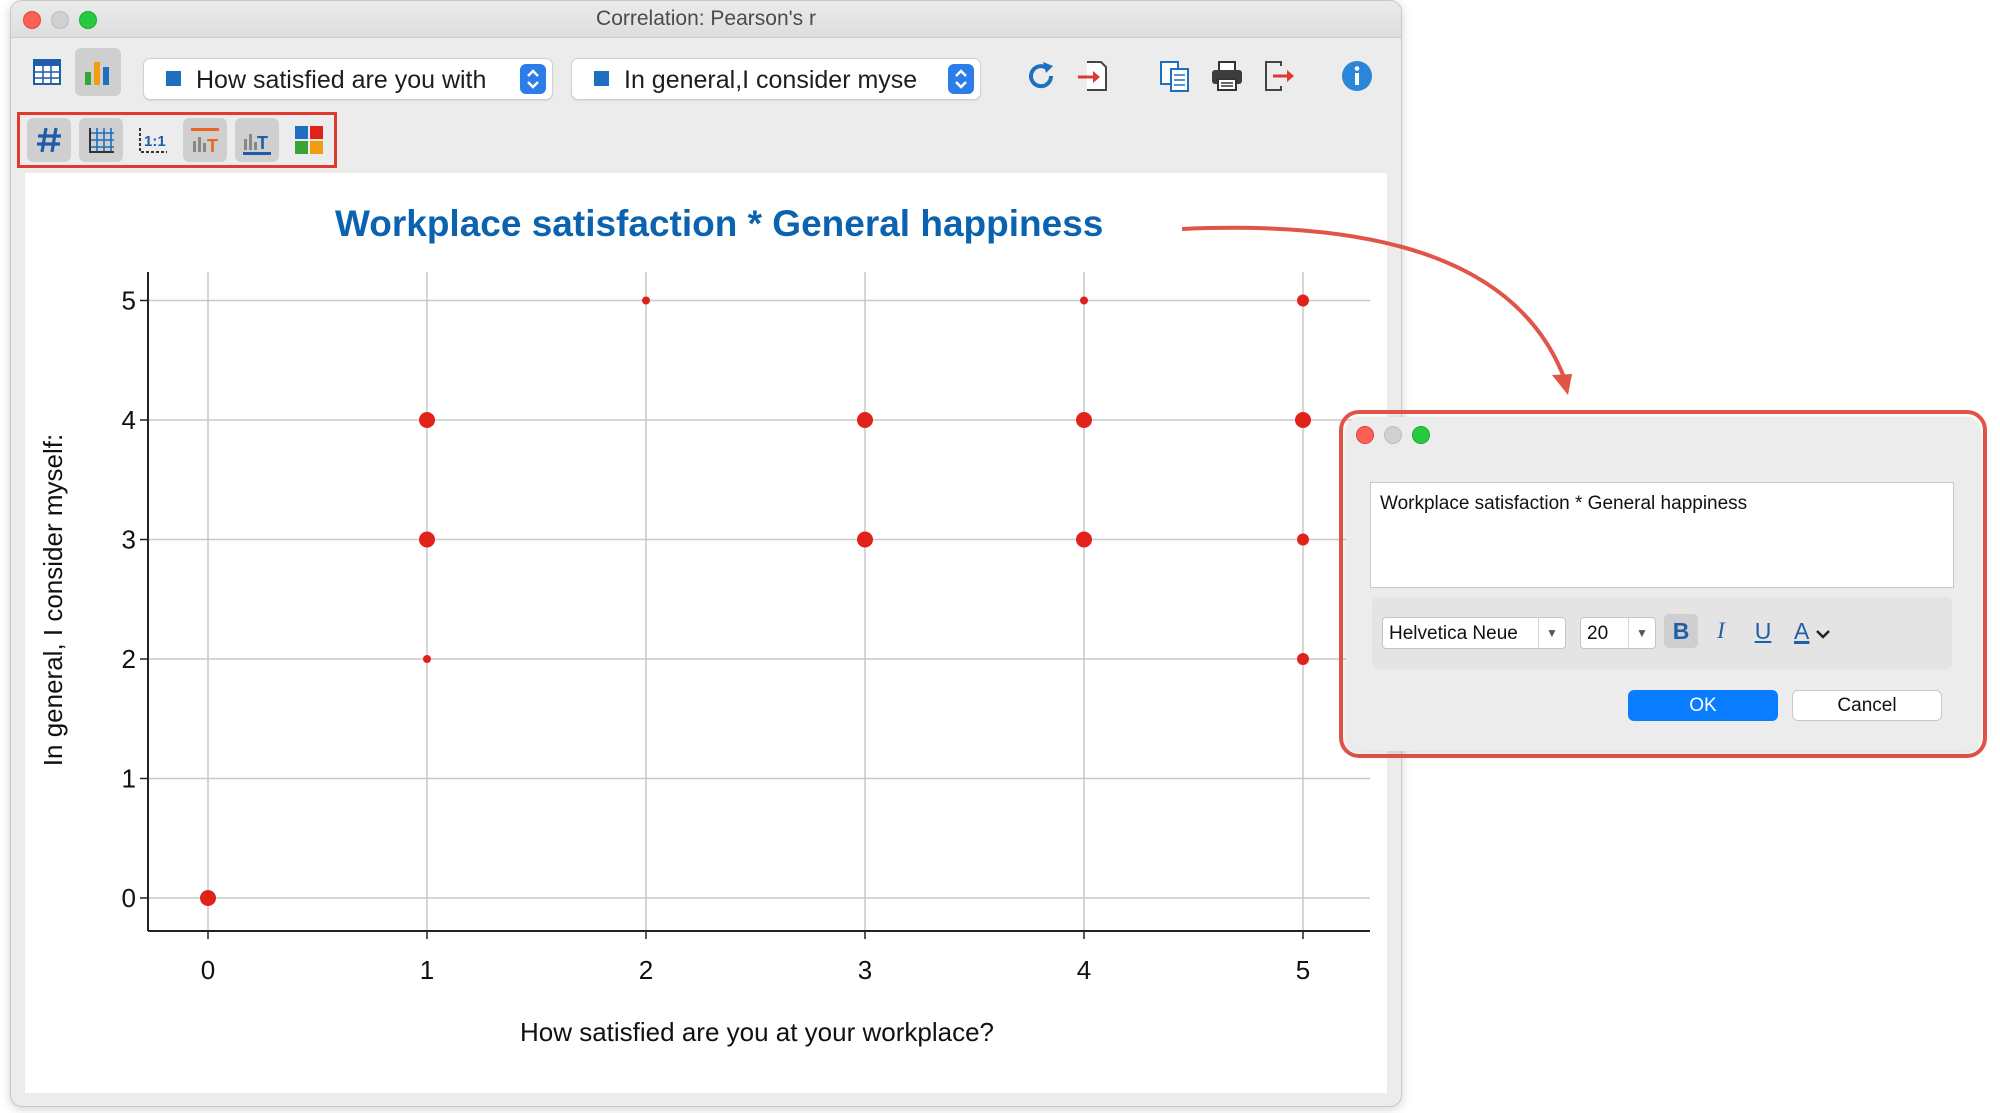 This screenshot has width=2000, height=1113. I want to click on print-button, so click(1227, 76).